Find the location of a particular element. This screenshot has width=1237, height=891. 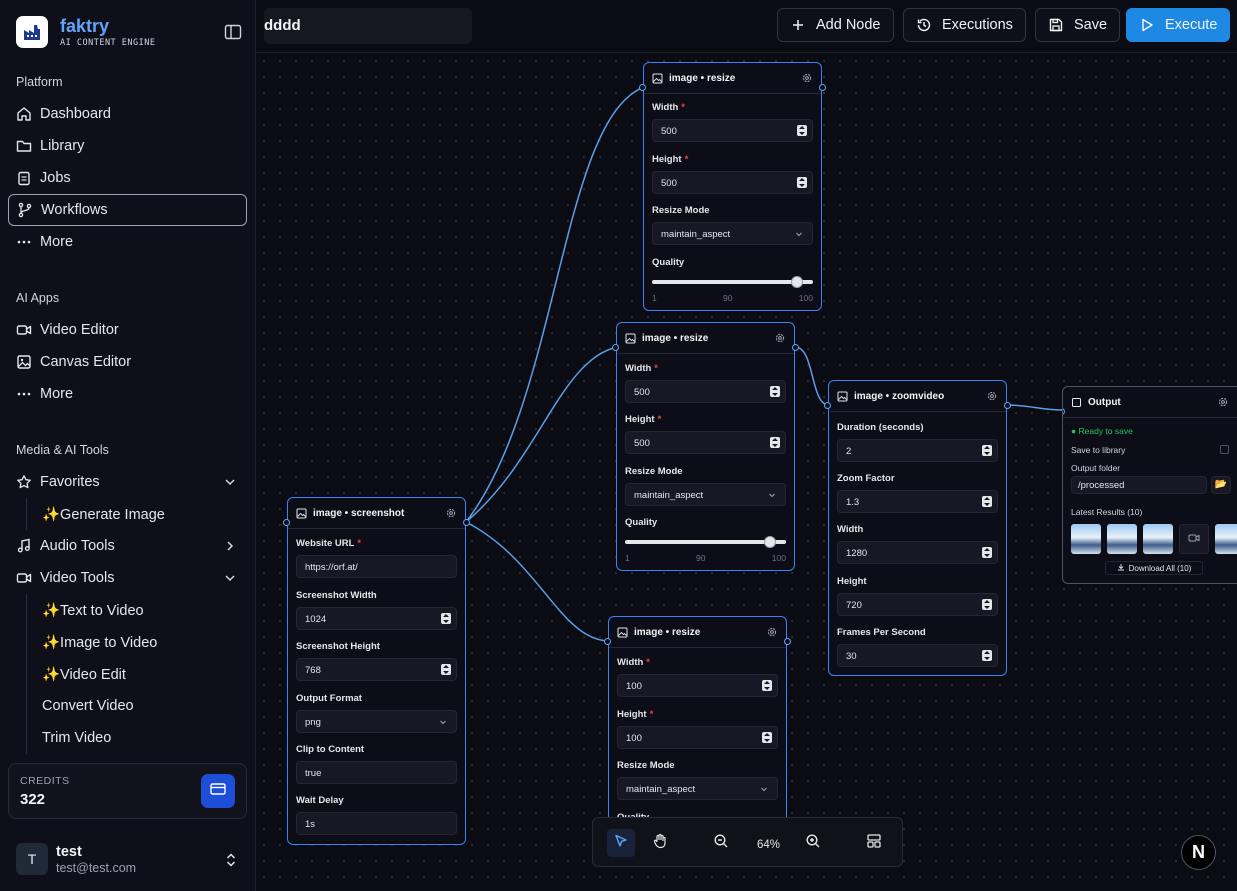

sidebar-item-audio-tools: Audio Tools is located at coordinates (127, 546).